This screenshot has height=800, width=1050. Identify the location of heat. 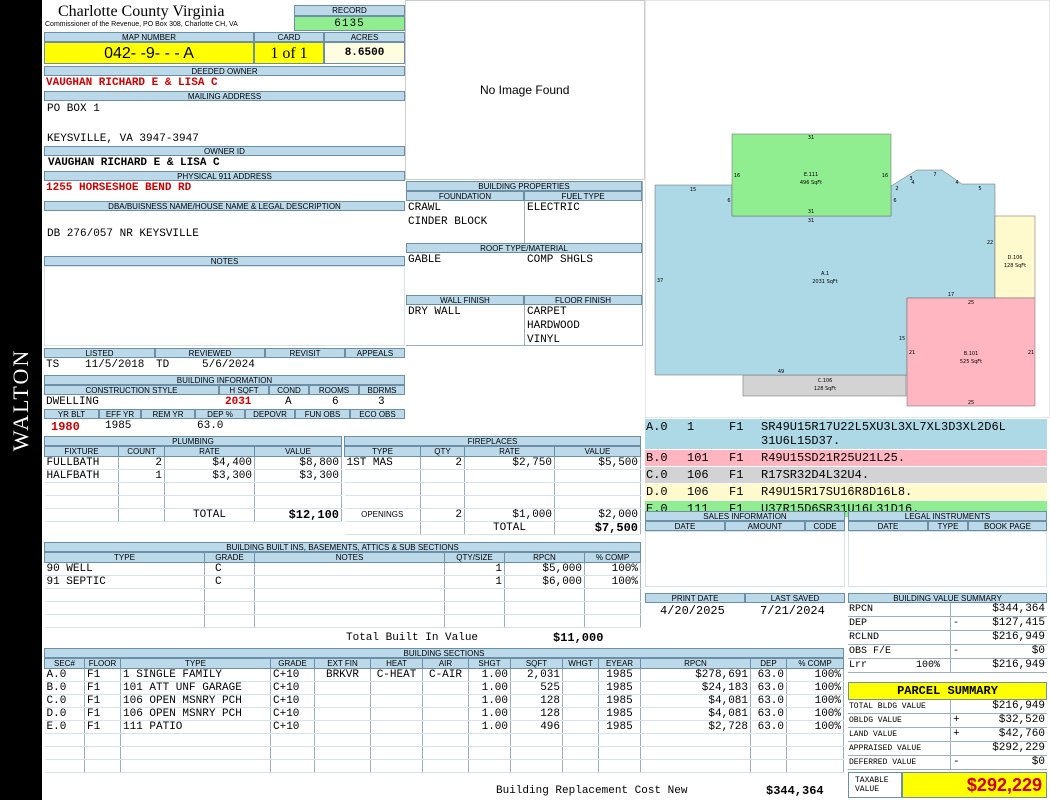
(396, 753).